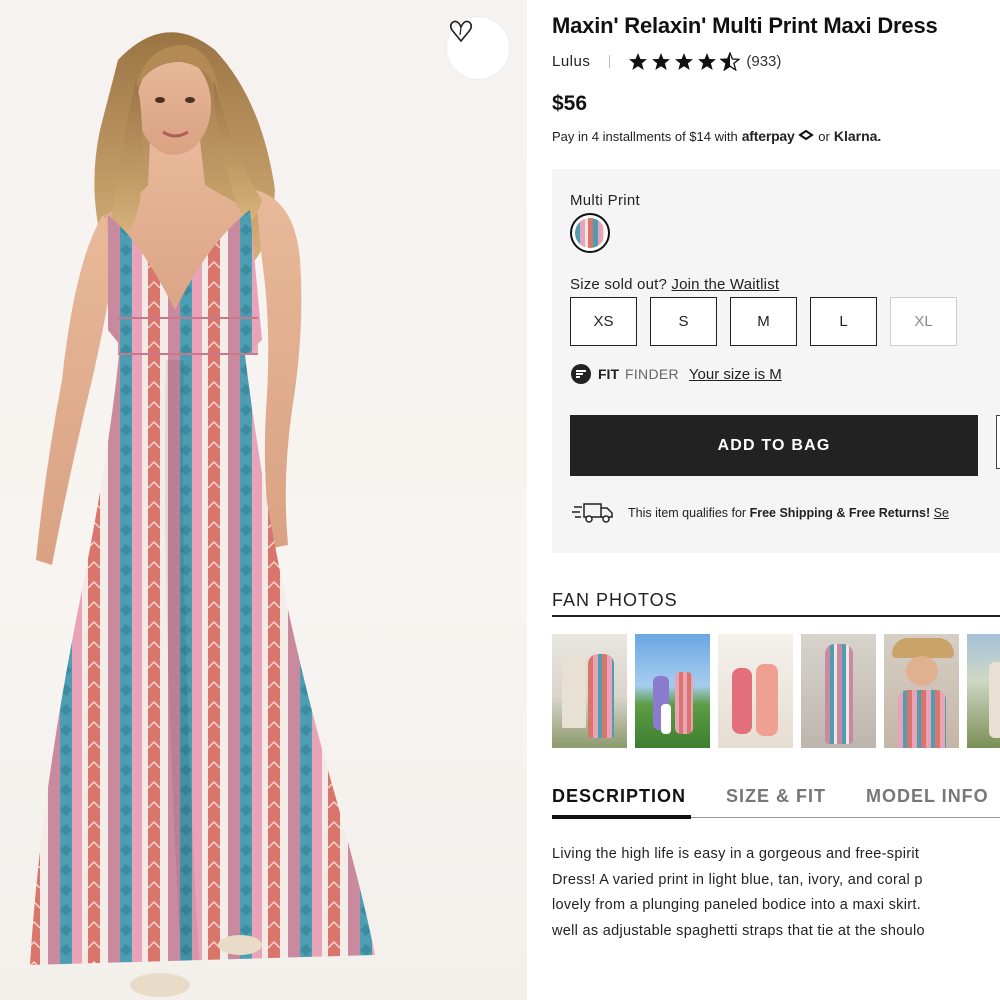 Image resolution: width=1000 pixels, height=1000 pixels. I want to click on info-tabs: DESCRIPTION SIZE & FIT MODEL INFO, so click(776, 796).